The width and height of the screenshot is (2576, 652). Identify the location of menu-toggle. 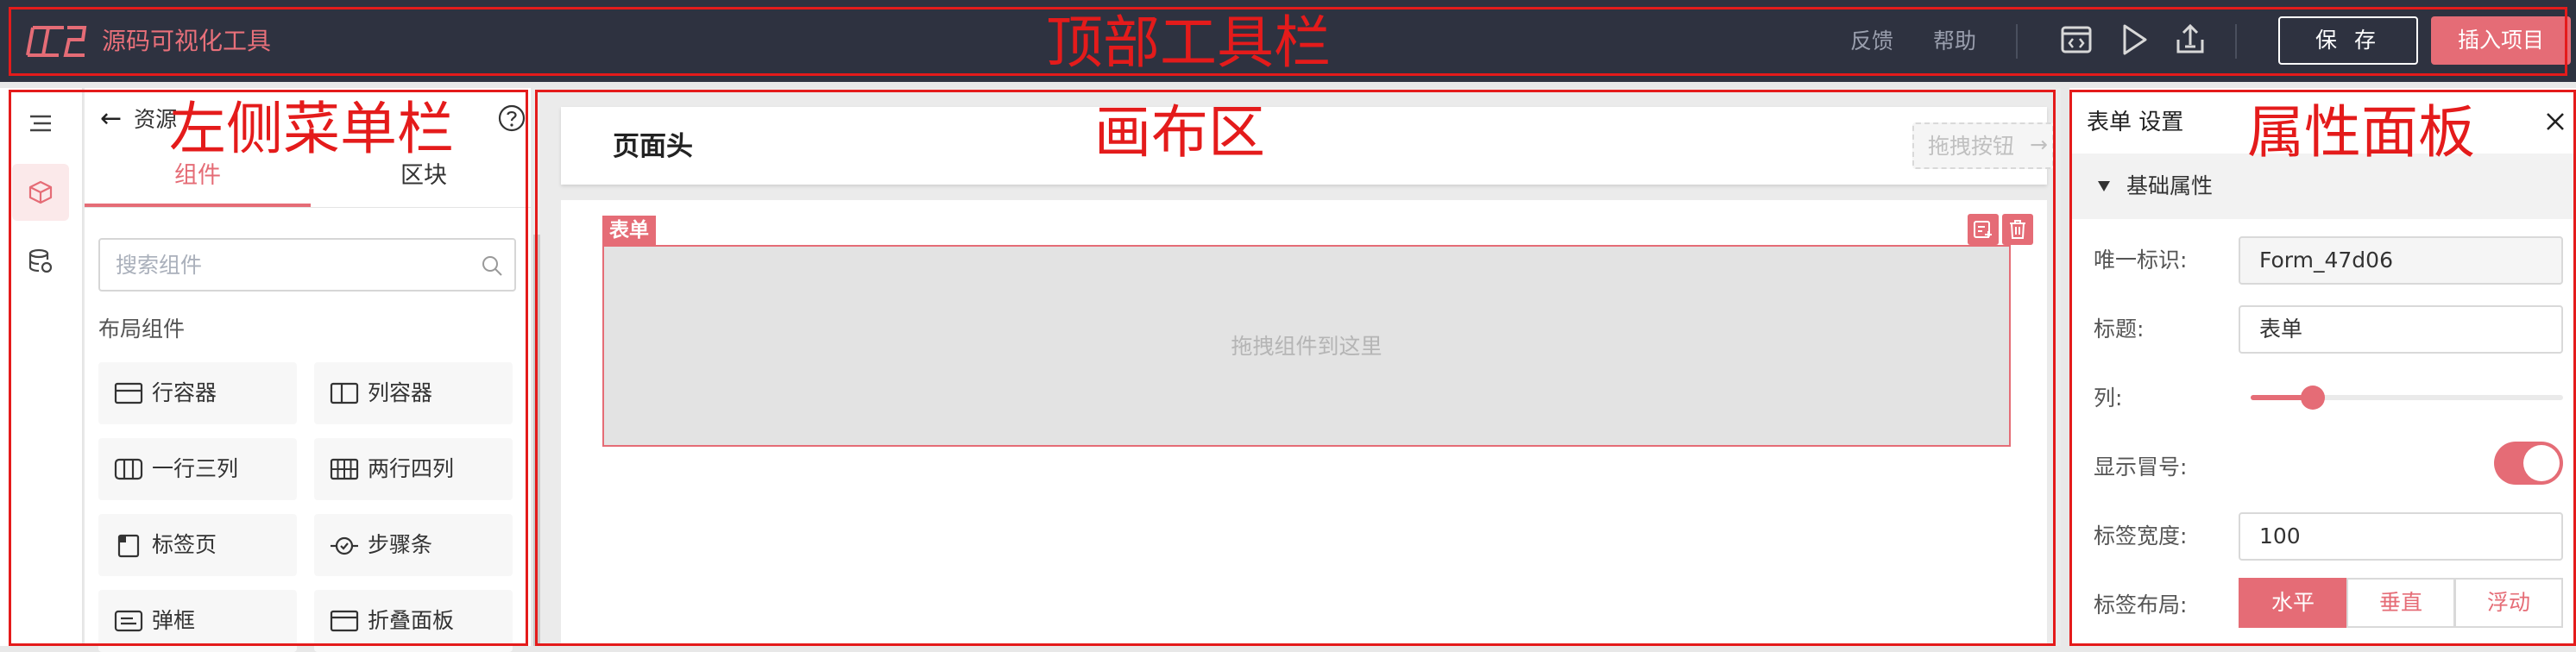
(40, 123).